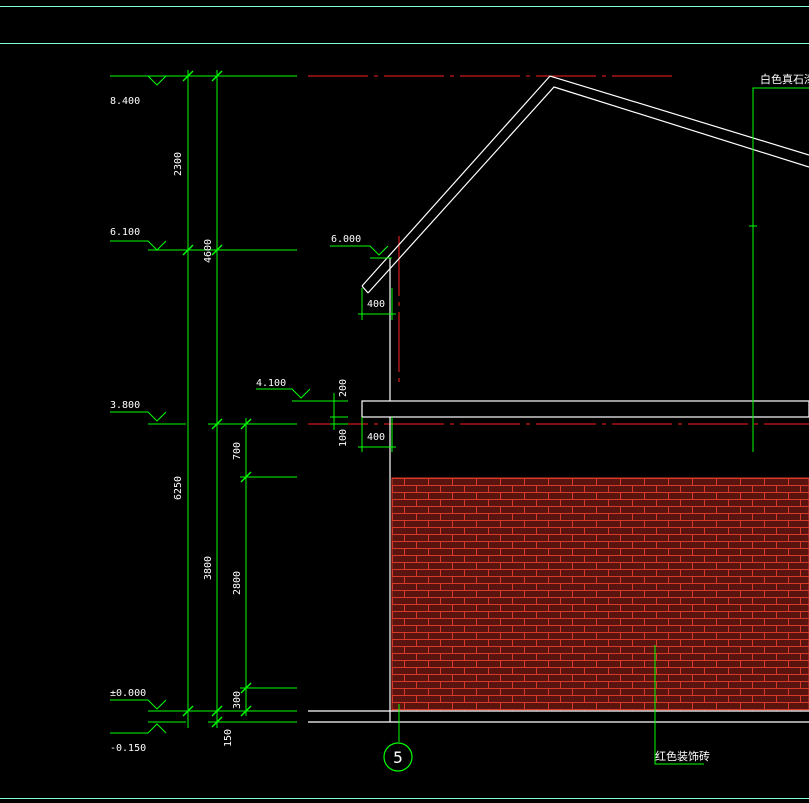 The width and height of the screenshot is (809, 803). I want to click on dim-150: 150, so click(228, 738).